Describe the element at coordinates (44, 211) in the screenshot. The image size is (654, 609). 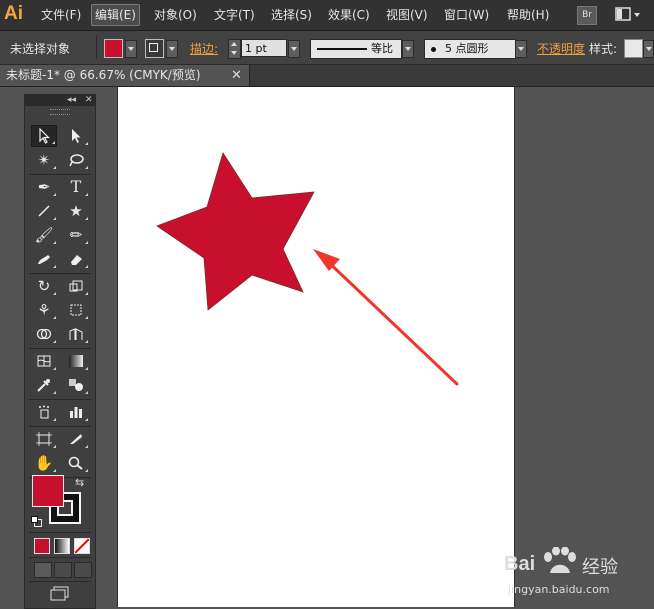
I see `line-segment-tool` at that location.